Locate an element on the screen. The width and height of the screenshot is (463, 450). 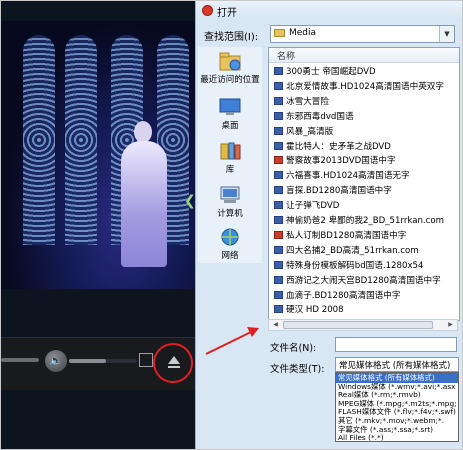
place-desktop: 桌面 is located at coordinates (230, 114).